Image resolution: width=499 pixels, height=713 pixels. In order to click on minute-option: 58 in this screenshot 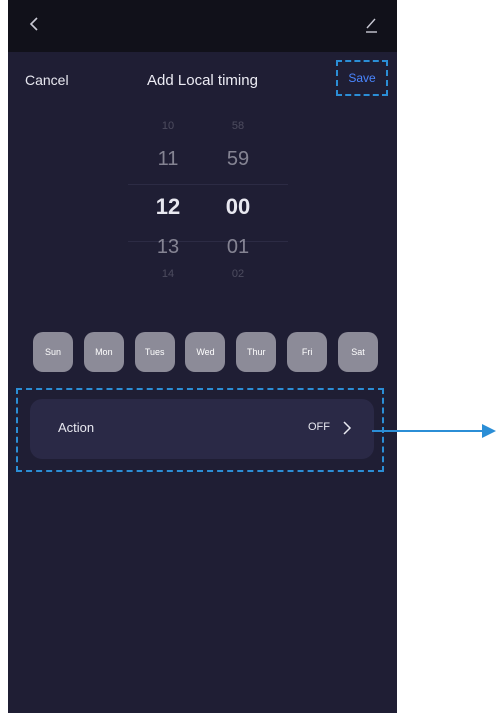, I will do `click(238, 126)`.